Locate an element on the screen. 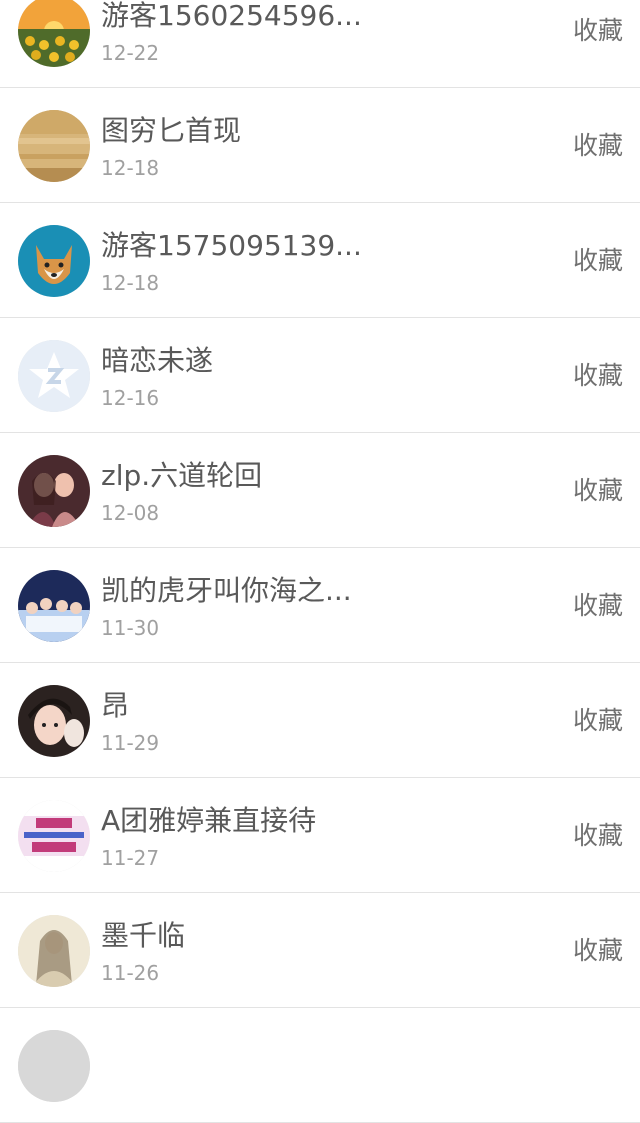 This screenshot has width=640, height=1123. date-label: 11-29 is located at coordinates (130, 743).